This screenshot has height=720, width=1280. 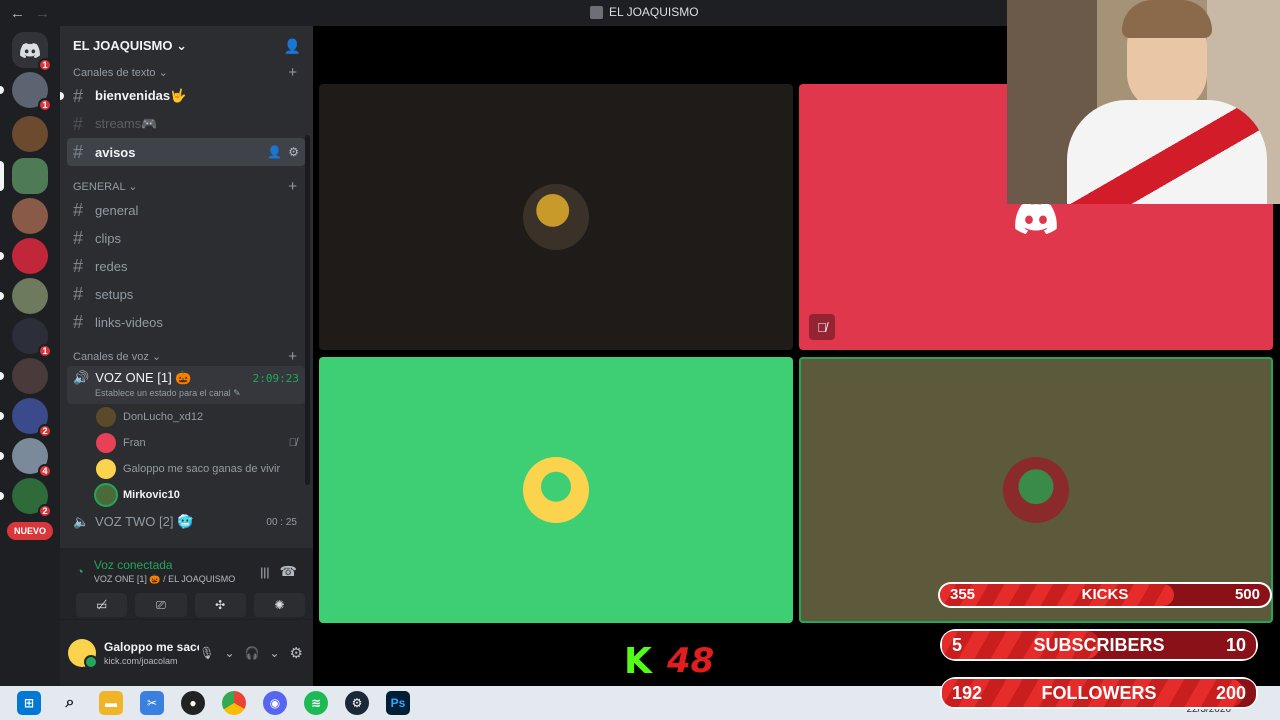 I want to click on soundboard-button: ✺, so click(x=279, y=605).